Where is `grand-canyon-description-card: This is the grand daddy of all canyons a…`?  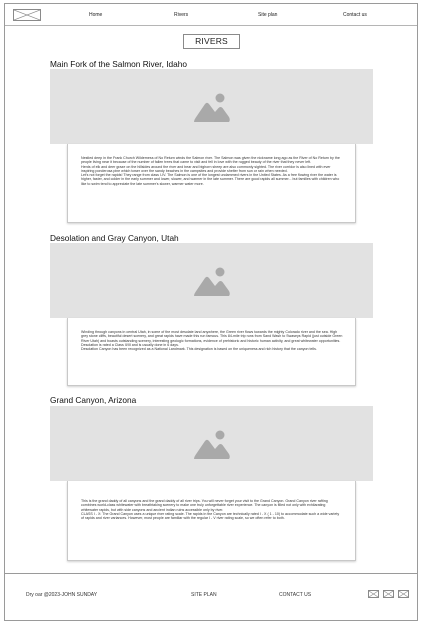 grand-canyon-description-card: This is the grand daddy of all canyons a… is located at coordinates (211, 521).